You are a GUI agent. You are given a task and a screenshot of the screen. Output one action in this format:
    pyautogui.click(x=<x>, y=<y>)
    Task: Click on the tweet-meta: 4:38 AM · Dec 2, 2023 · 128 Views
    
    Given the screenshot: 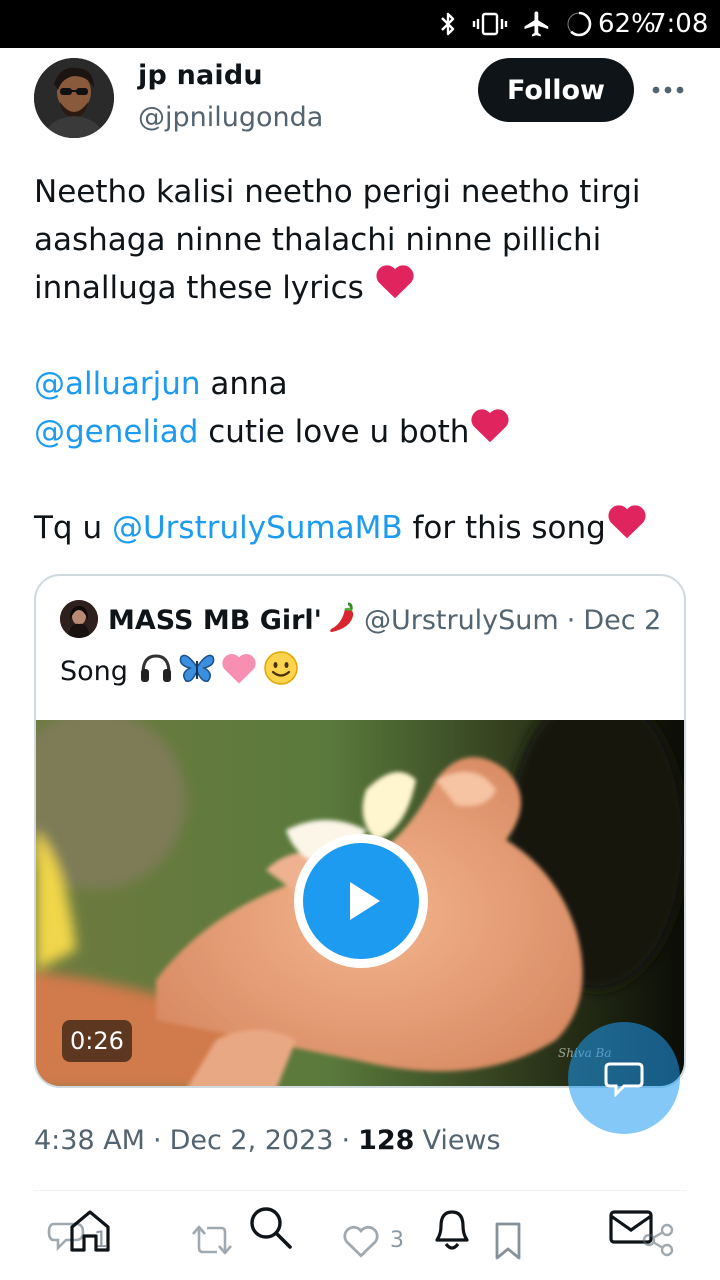 What is the action you would take?
    pyautogui.click(x=267, y=1140)
    